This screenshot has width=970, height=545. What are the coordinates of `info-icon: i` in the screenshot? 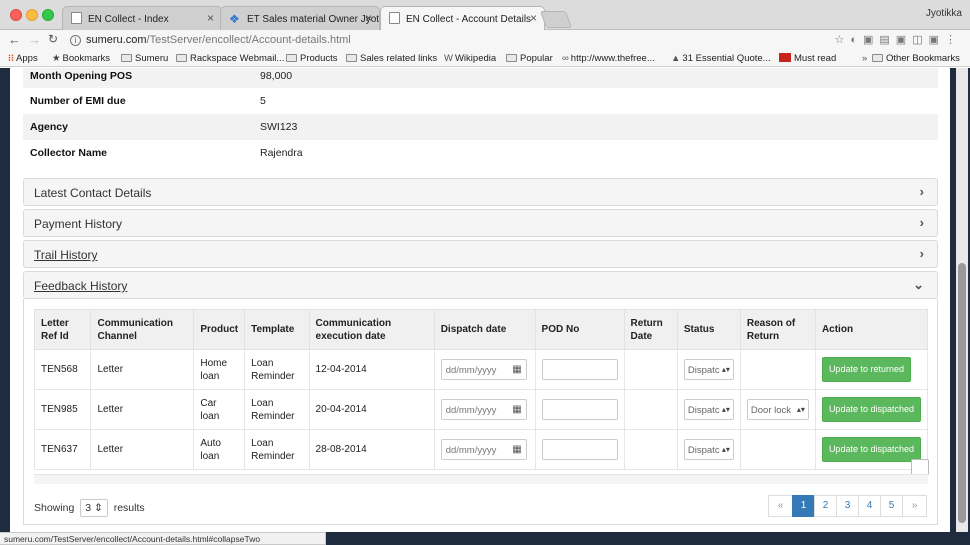 It's located at (75, 40).